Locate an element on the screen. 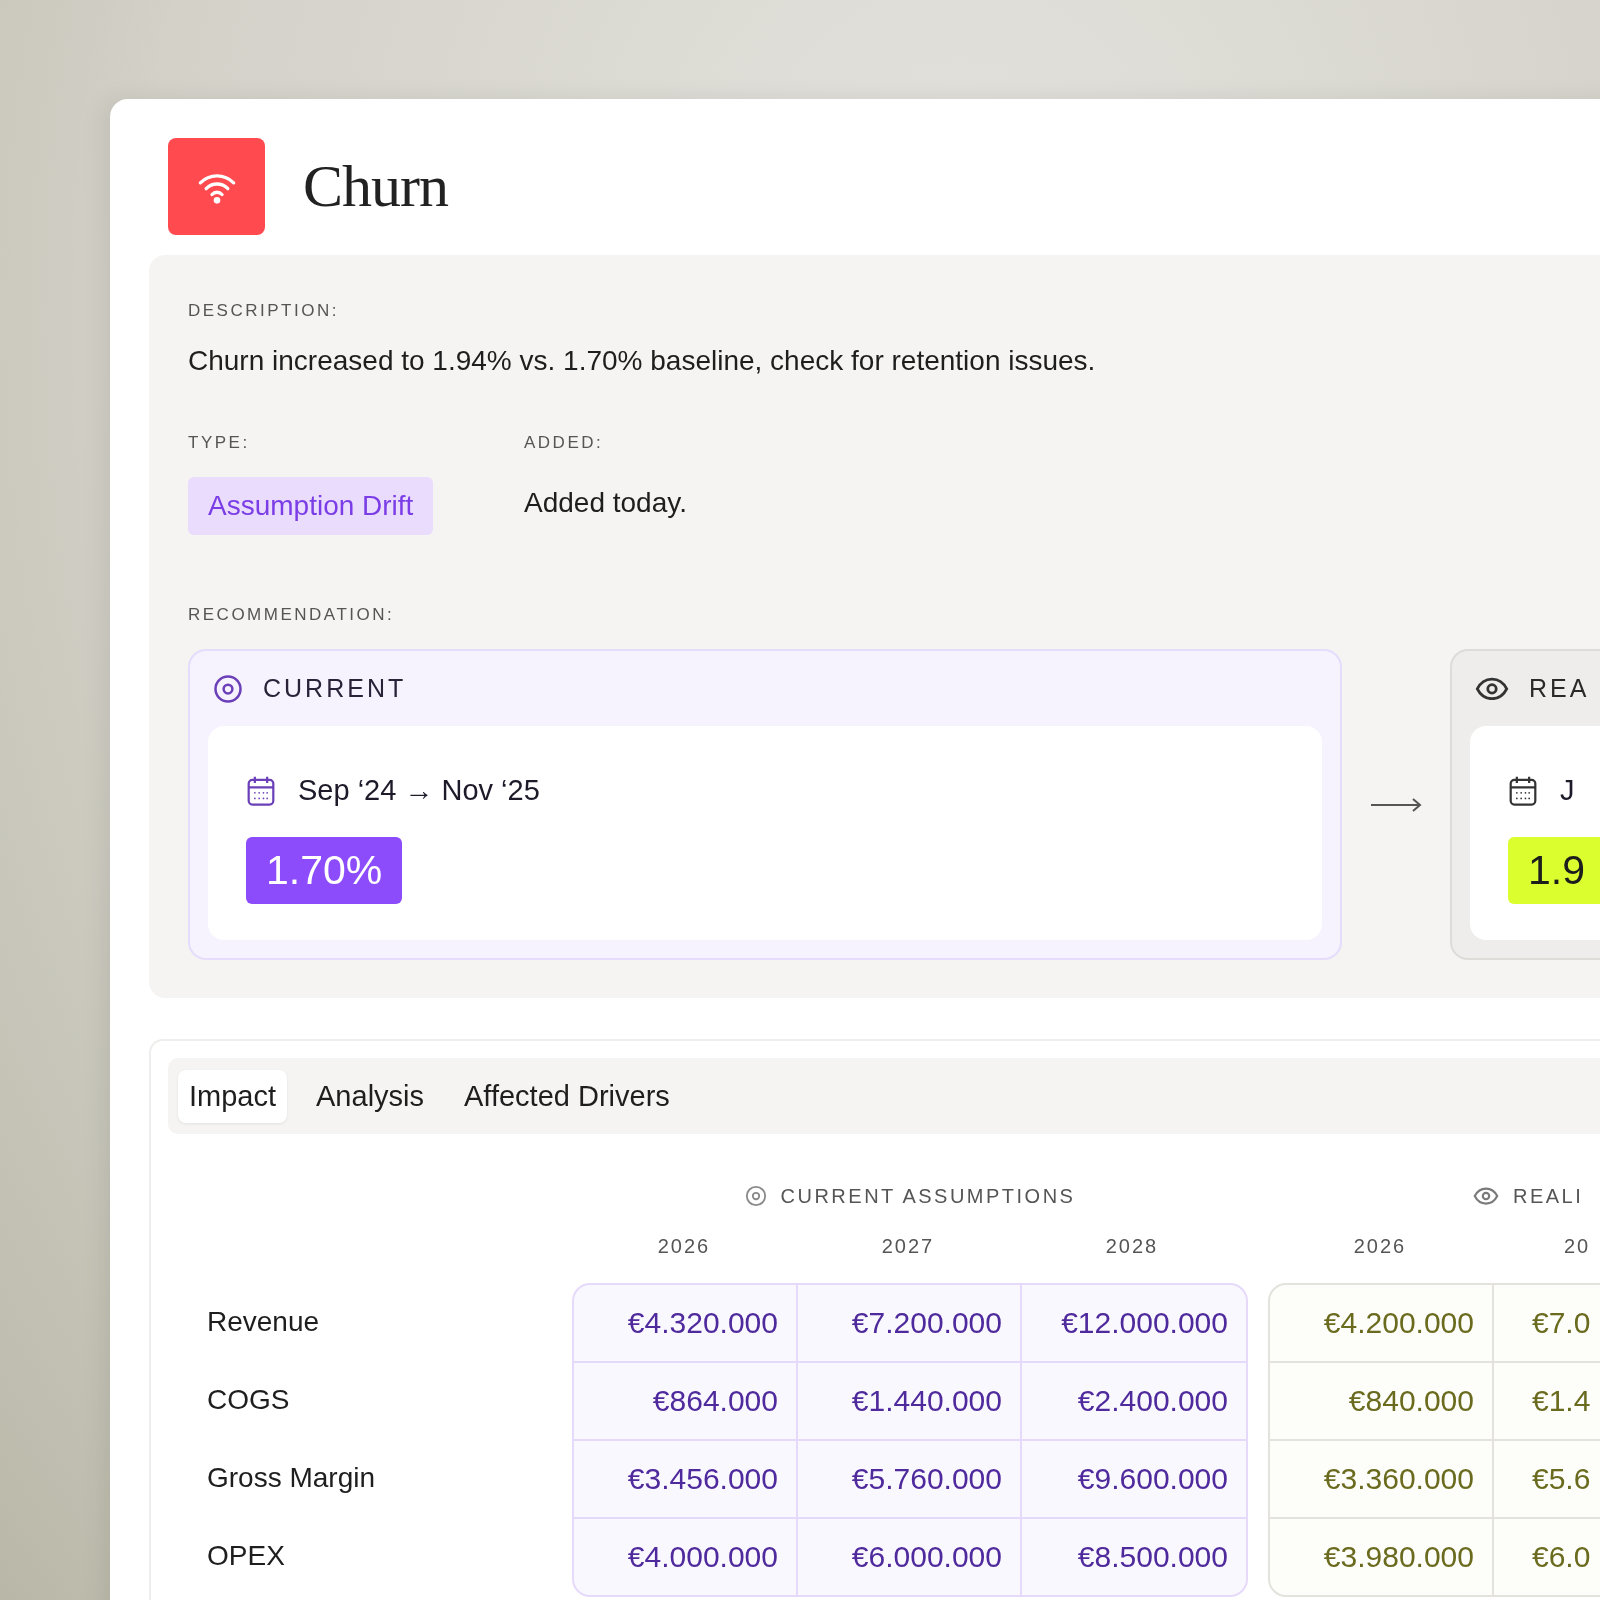 This screenshot has width=1600, height=1600. period-text: J is located at coordinates (1567, 790).